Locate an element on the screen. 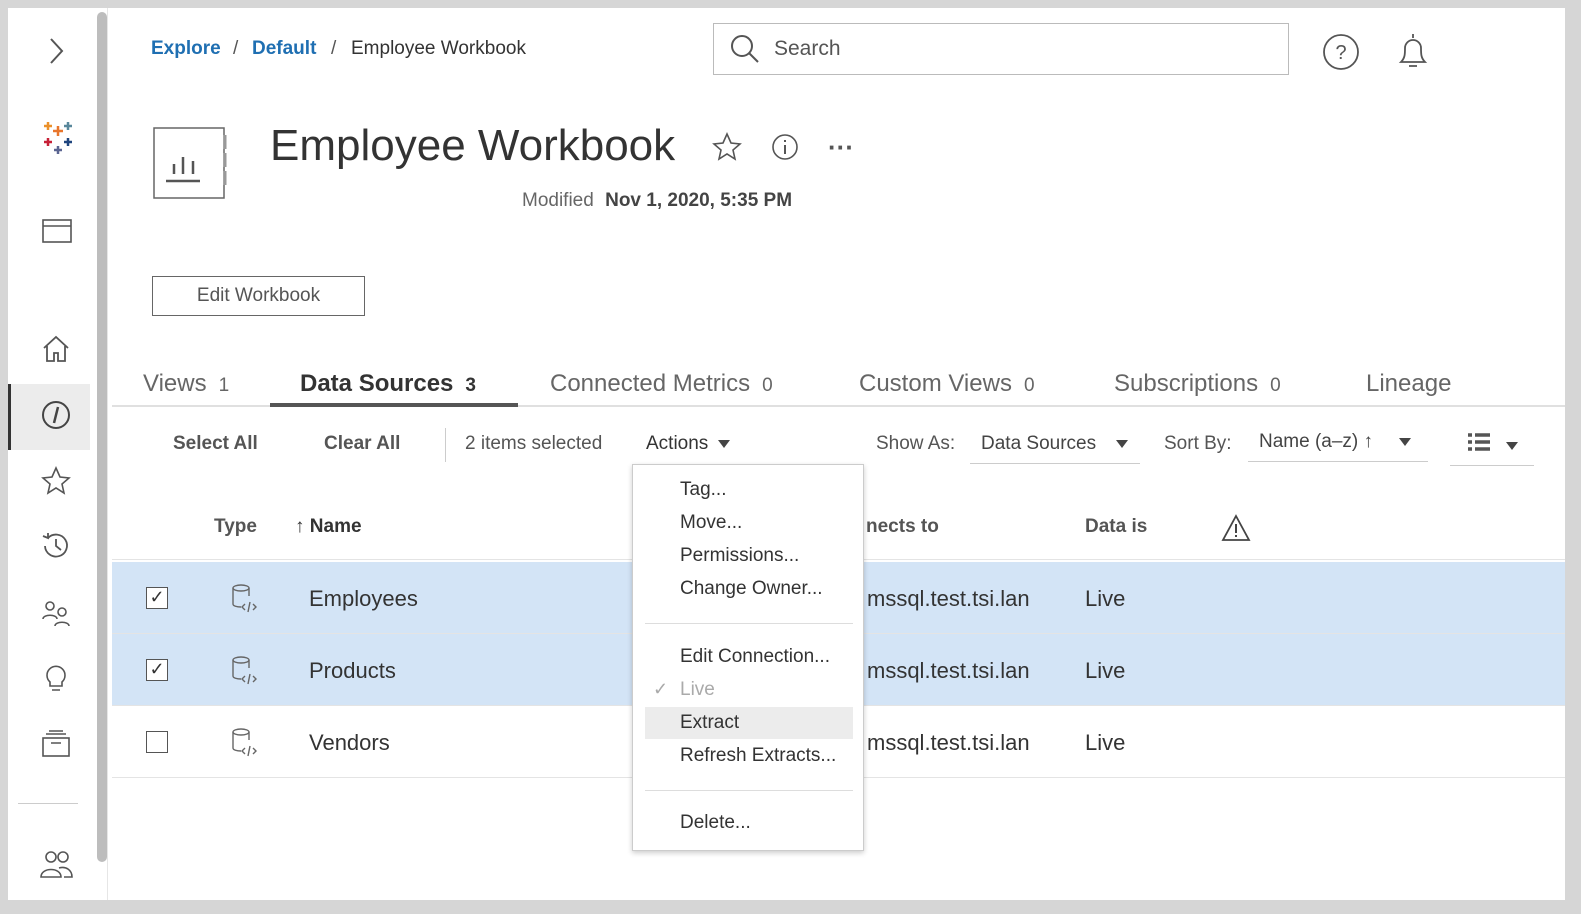 The width and height of the screenshot is (1581, 914). sort-by-select: Name (a–z) ↑ is located at coordinates (1338, 446).